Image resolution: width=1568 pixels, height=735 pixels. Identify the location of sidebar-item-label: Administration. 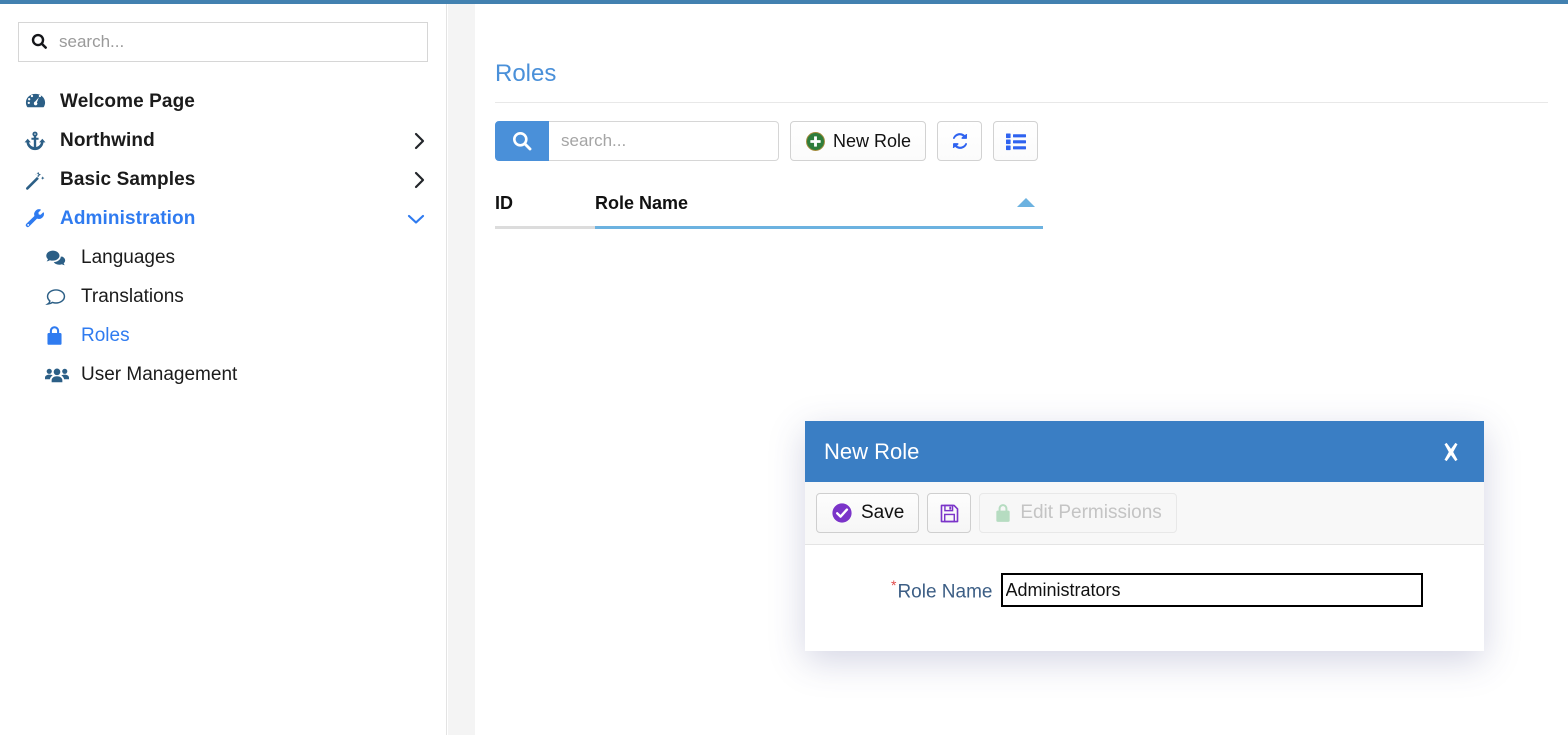
(128, 218).